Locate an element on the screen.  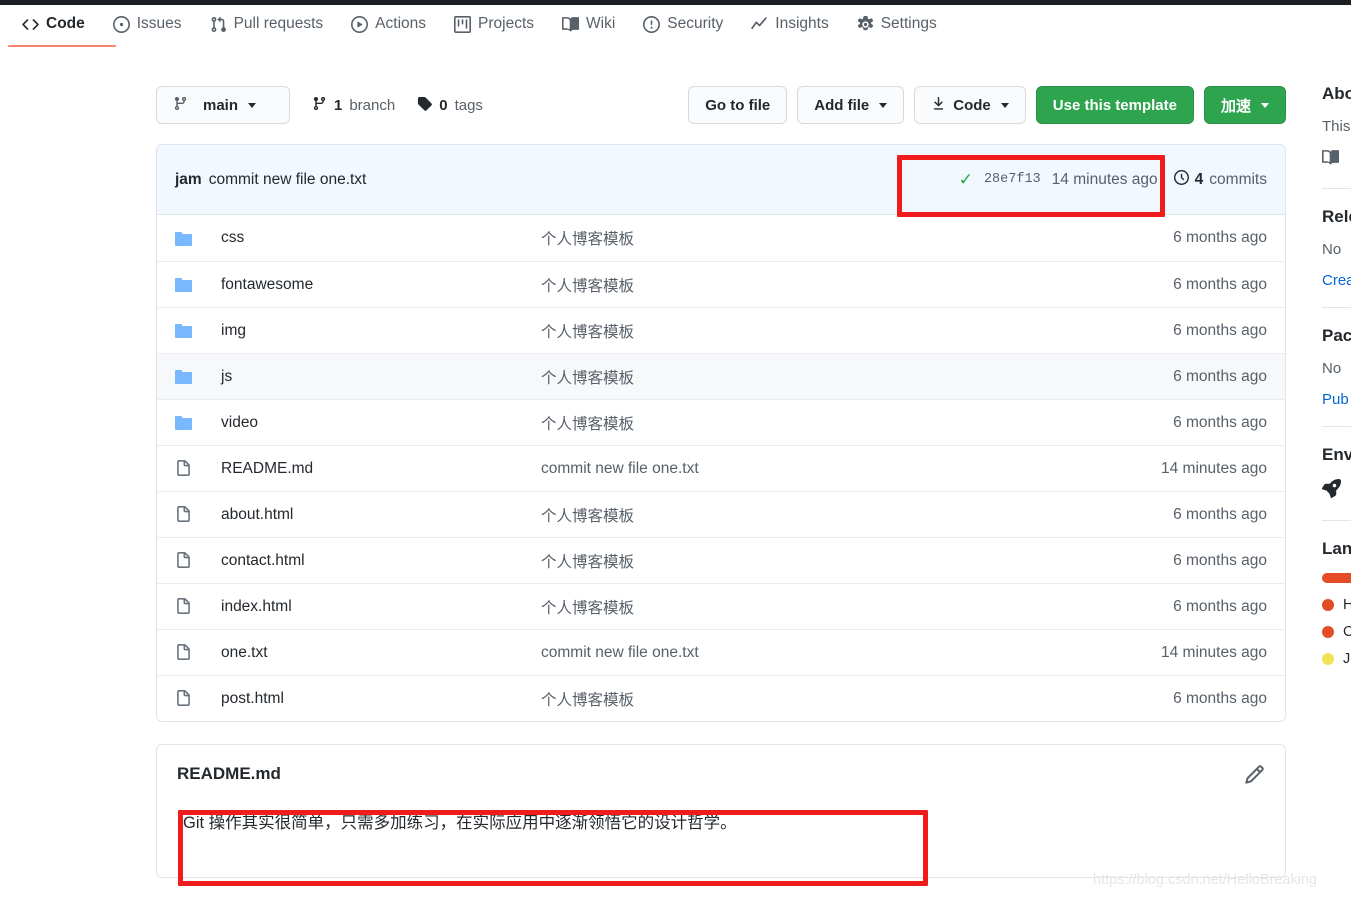
branch-selector-button: main is located at coordinates (223, 105).